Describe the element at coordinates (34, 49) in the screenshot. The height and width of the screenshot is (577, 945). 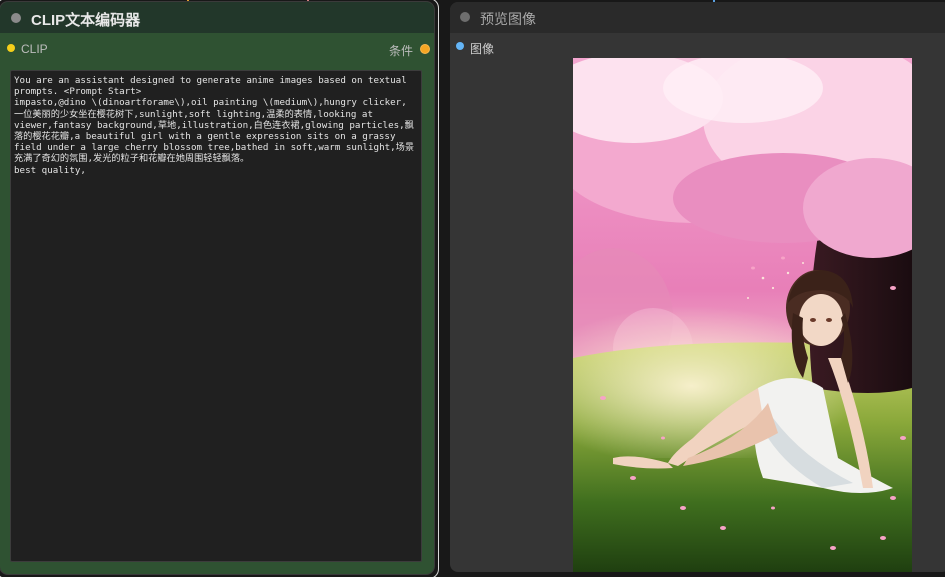
I see `clip-input-label: CLIP` at that location.